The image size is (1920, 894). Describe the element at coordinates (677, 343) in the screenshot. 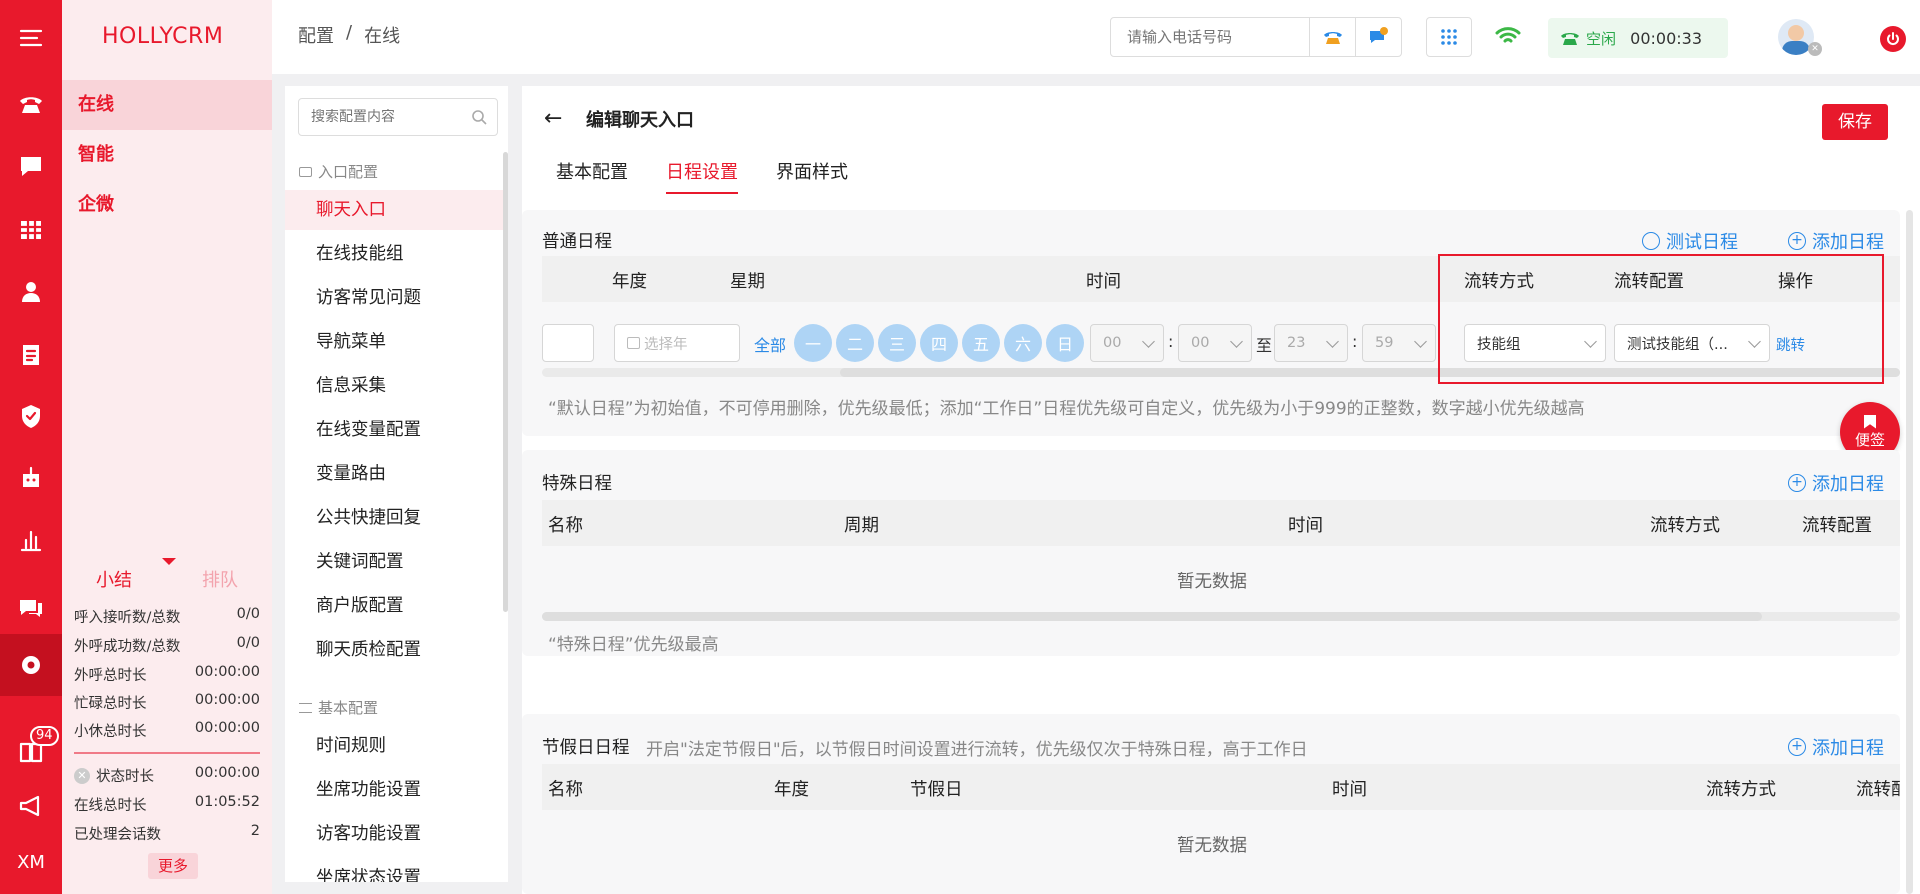

I see `year-picker: 选择年` at that location.